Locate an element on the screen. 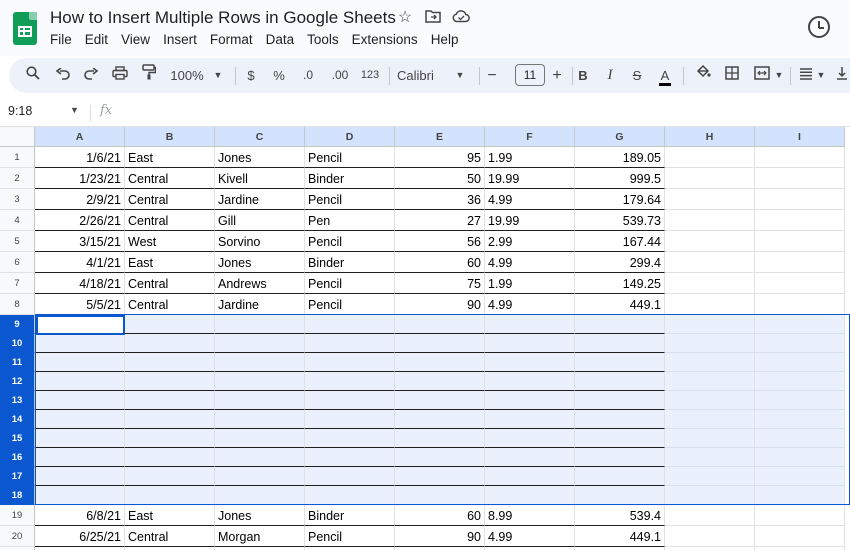  row-header: 16 is located at coordinates (17, 457).